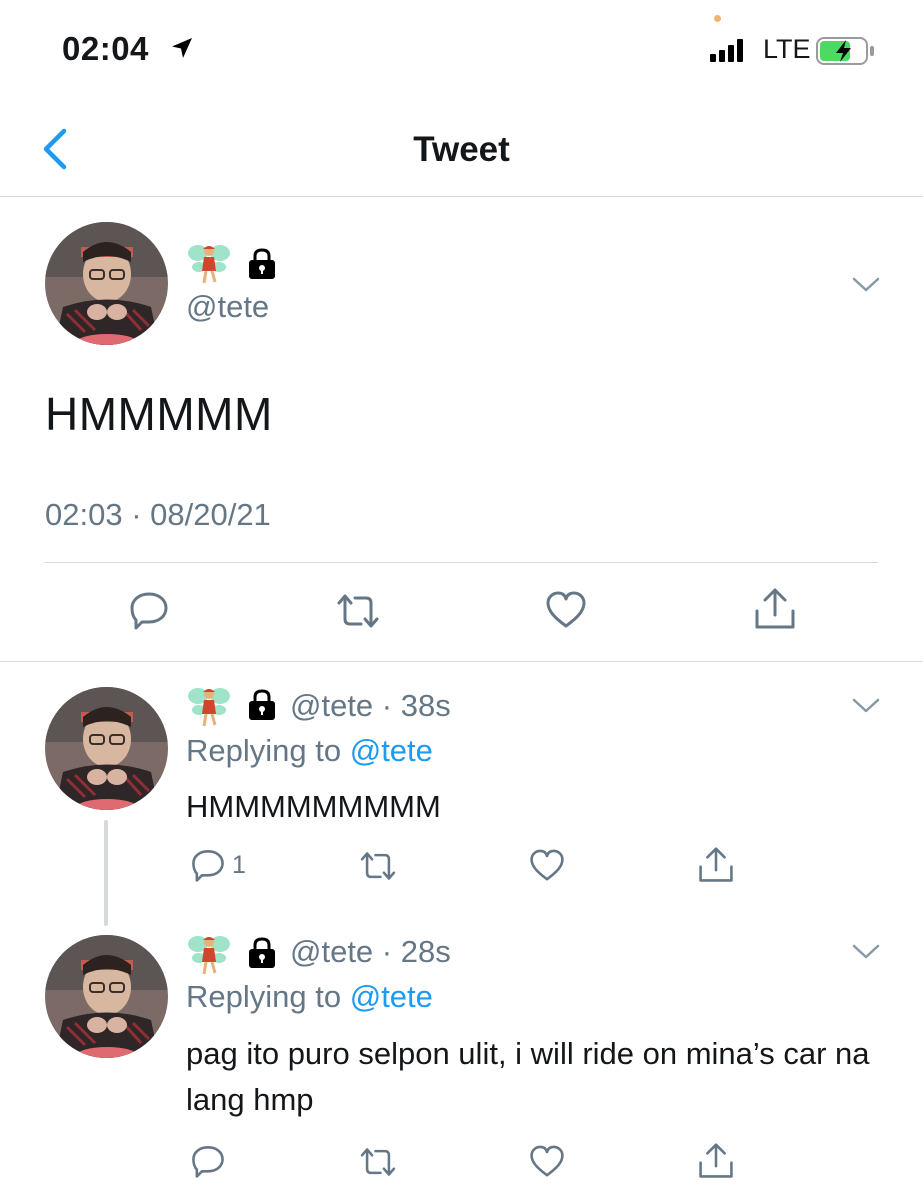 The height and width of the screenshot is (1200, 923). I want to click on reply-button: 1, so click(218, 865).